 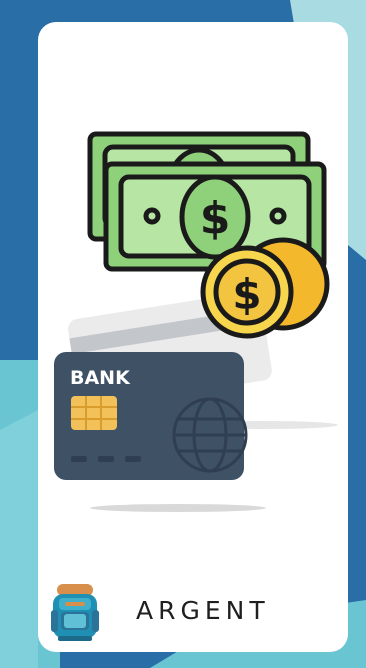 What do you see at coordinates (203, 610) in the screenshot?
I see `brand-name: ARGENT` at bounding box center [203, 610].